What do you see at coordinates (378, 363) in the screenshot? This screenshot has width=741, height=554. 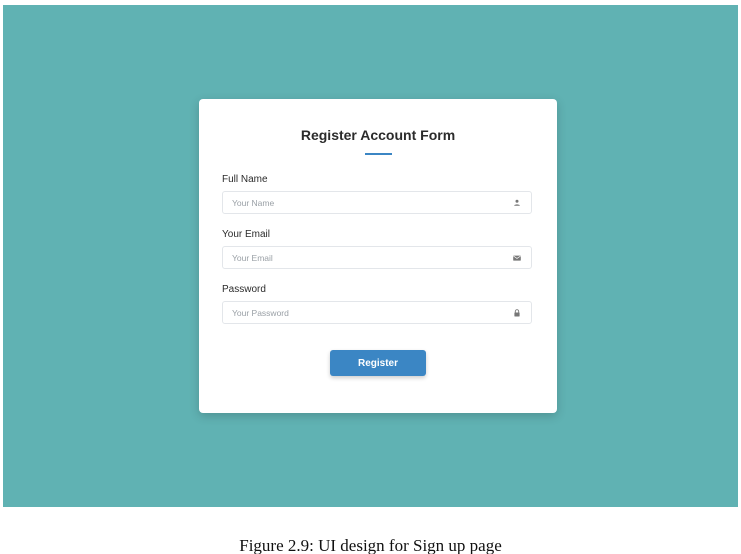 I see `register-button: Register` at bounding box center [378, 363].